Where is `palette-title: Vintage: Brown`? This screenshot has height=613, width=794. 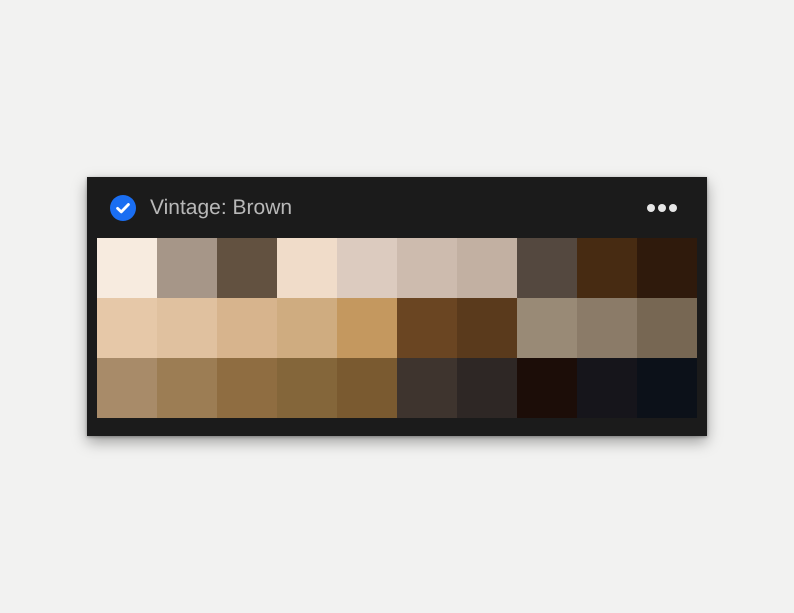
palette-title: Vintage: Brown is located at coordinates (222, 208).